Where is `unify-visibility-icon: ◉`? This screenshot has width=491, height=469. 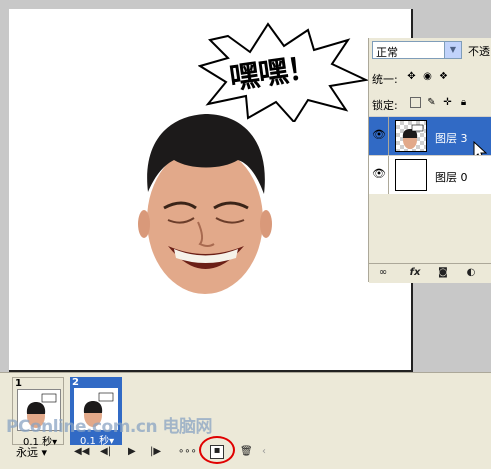 unify-visibility-icon: ◉ is located at coordinates (427, 76).